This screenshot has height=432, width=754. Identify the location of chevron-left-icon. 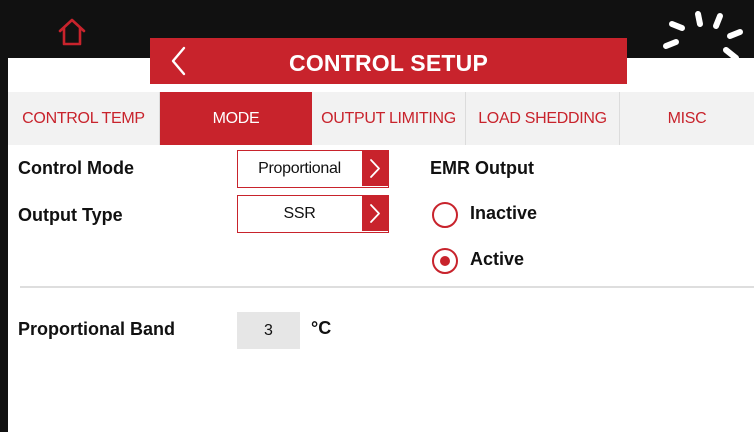
(178, 61).